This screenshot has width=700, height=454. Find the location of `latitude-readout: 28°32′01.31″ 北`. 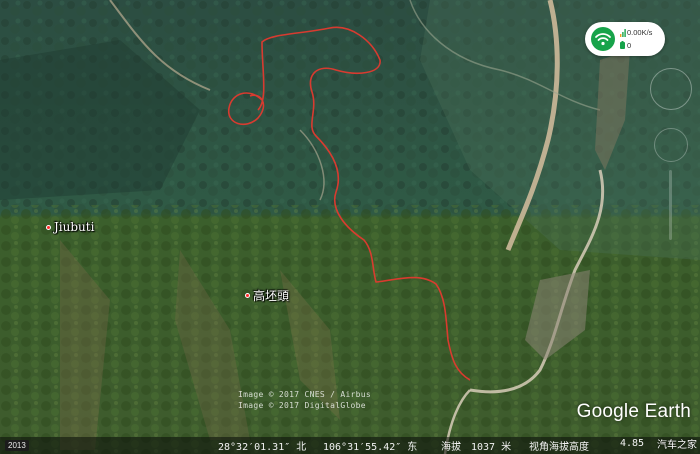

latitude-readout: 28°32′01.31″ 北 is located at coordinates (262, 447).